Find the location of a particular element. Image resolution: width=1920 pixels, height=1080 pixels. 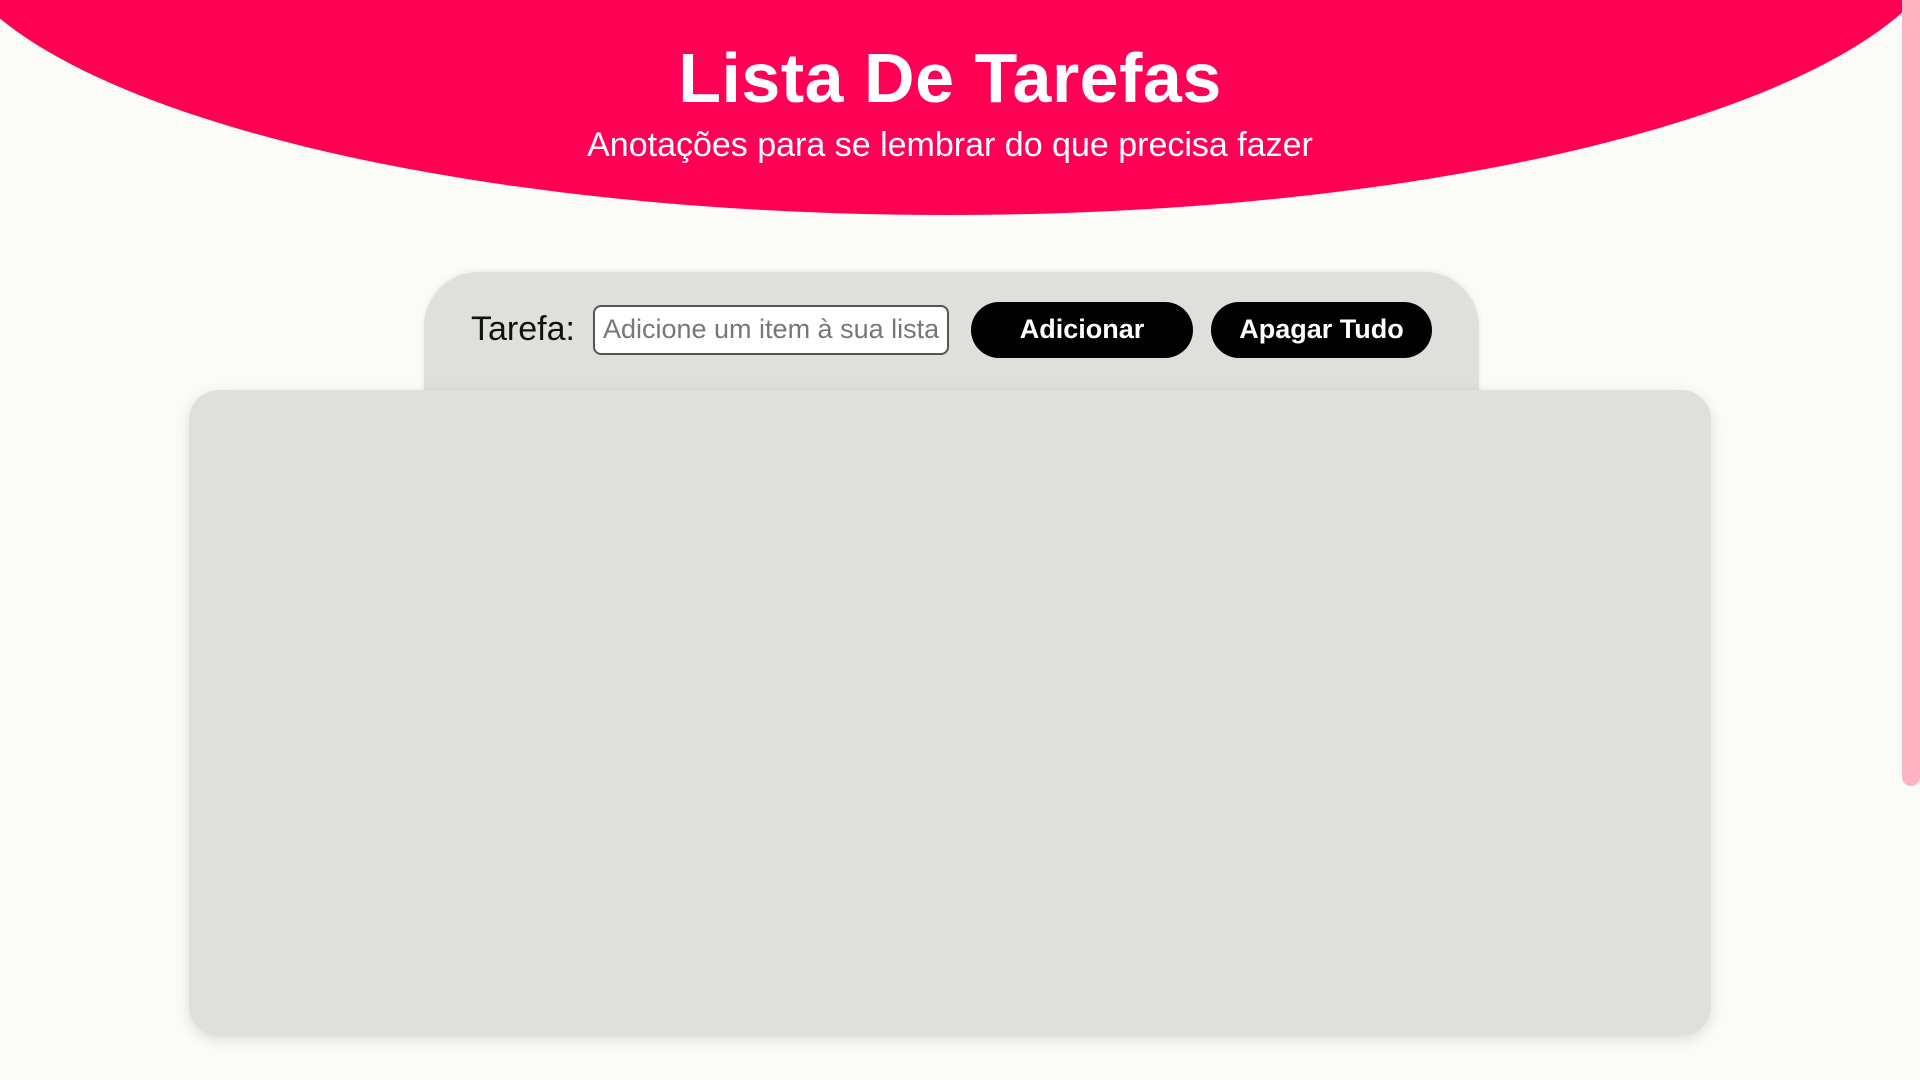

add-button: Adicionar is located at coordinates (1081, 329).